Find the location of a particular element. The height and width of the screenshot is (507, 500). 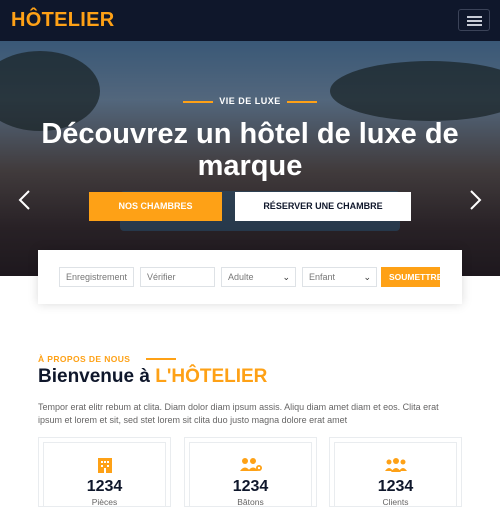

about-eyebrow: À PROPOS DE NOUS is located at coordinates (84, 359).